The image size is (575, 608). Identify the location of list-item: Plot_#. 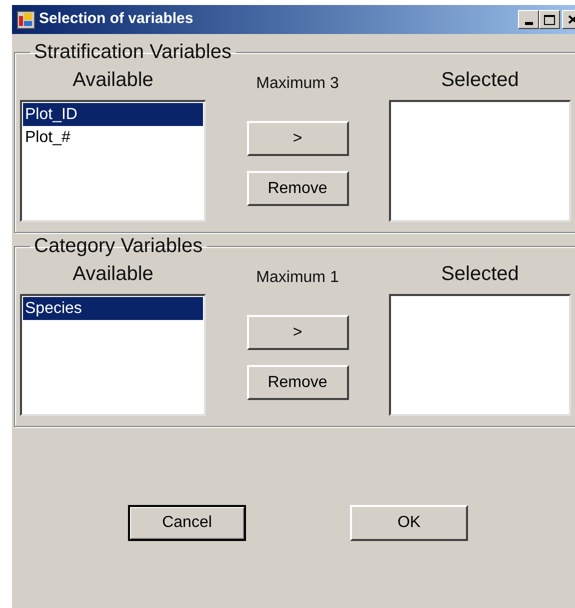
(113, 137).